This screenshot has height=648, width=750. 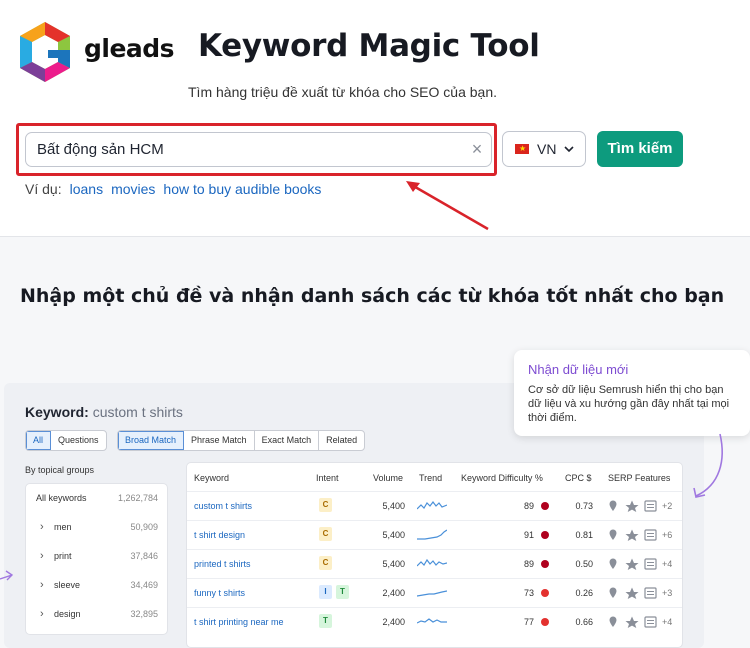 I want to click on topical-group-row: › men 50,909, so click(x=97, y=527).